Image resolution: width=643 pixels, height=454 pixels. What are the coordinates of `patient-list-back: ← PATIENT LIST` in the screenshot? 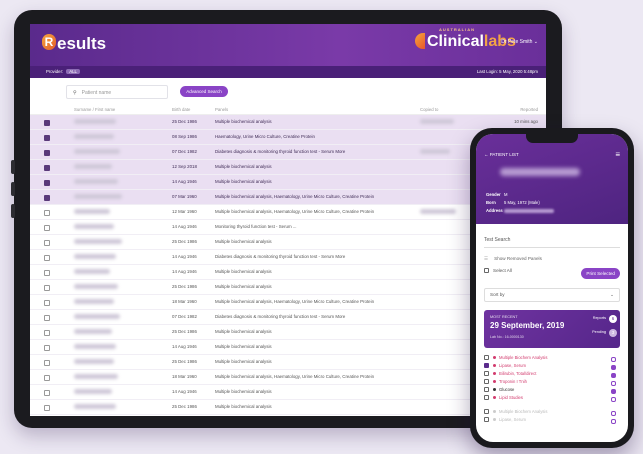 It's located at (501, 154).